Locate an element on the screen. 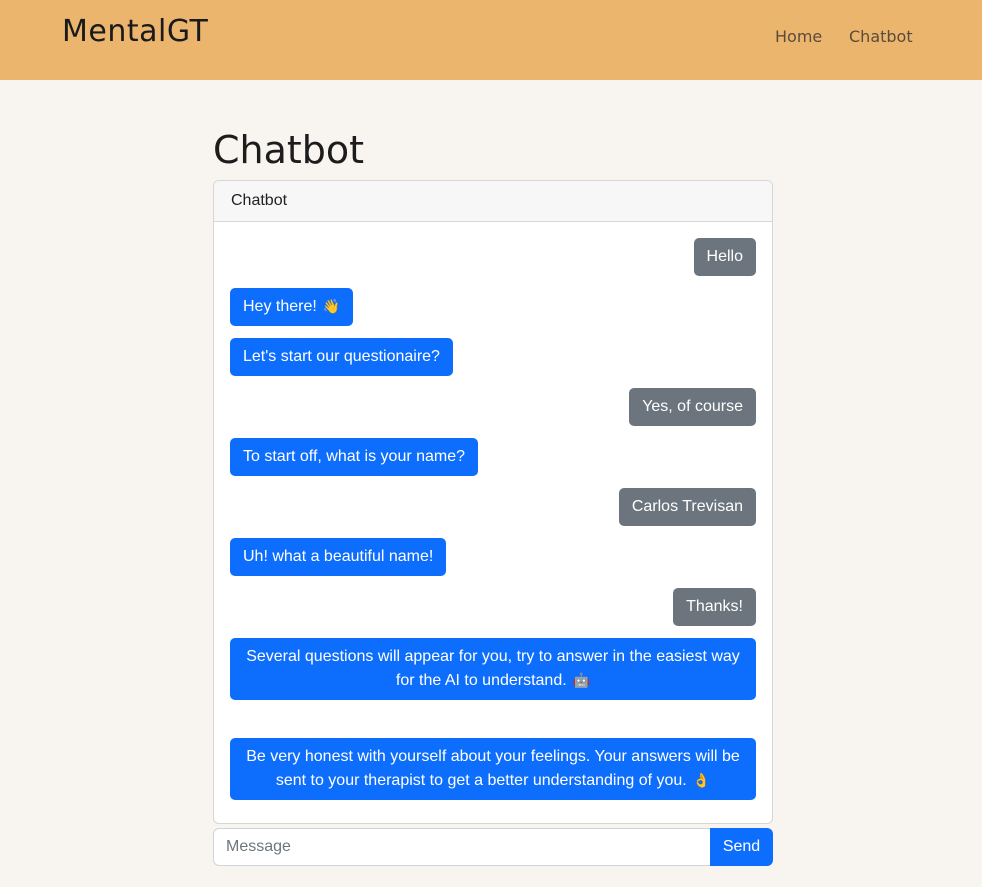 The width and height of the screenshot is (982, 887). message-text: To start off, what is your name? is located at coordinates (354, 456).